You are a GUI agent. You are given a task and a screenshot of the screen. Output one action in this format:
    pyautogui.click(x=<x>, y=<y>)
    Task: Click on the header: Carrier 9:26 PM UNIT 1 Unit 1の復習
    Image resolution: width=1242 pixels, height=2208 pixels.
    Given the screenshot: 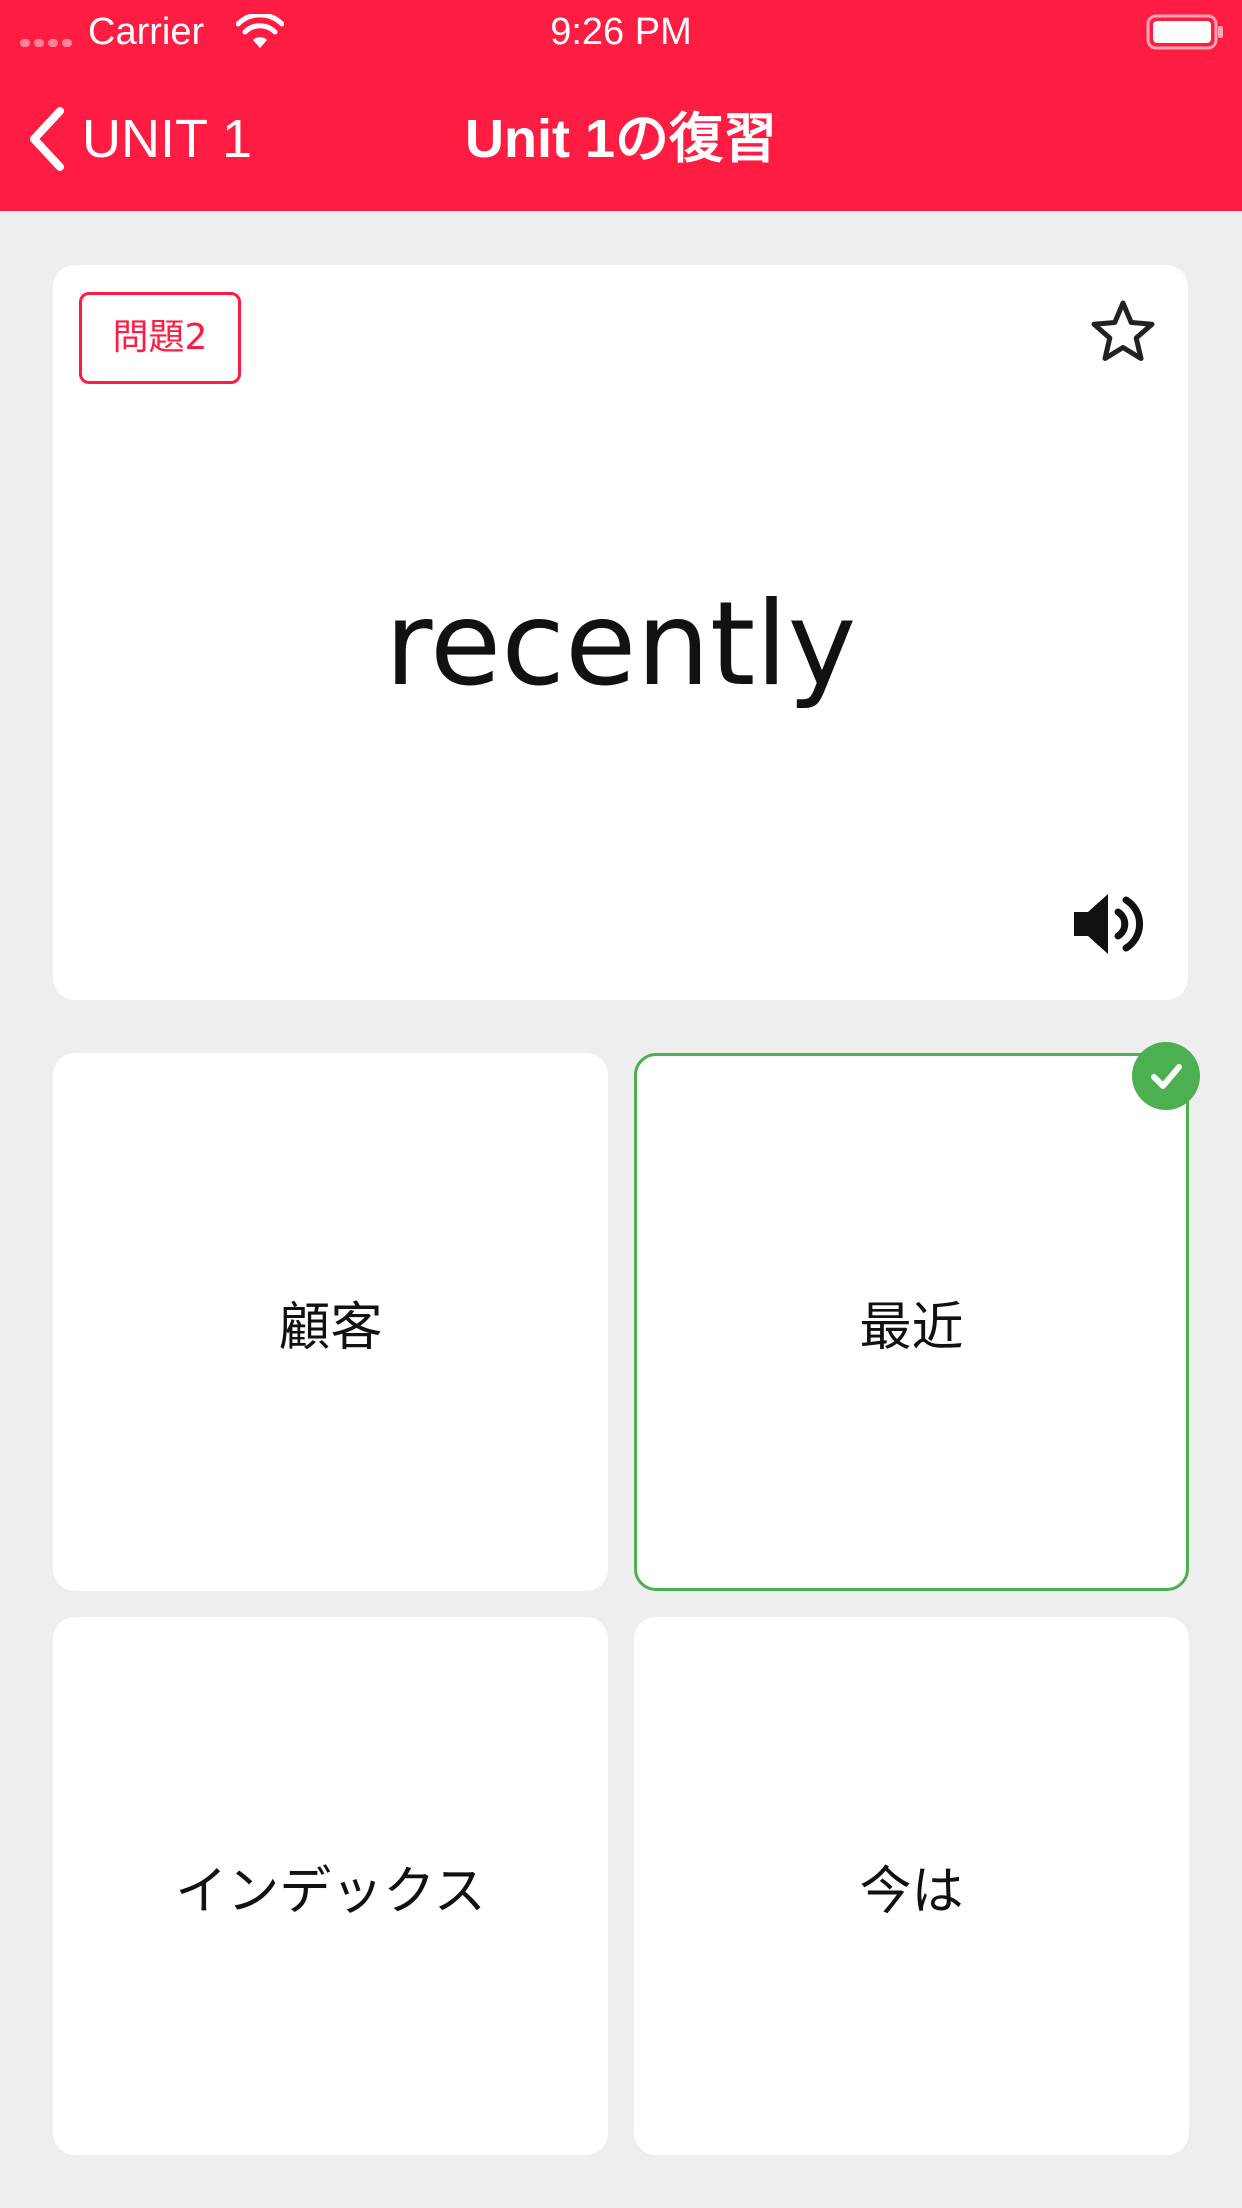 What is the action you would take?
    pyautogui.click(x=621, y=105)
    